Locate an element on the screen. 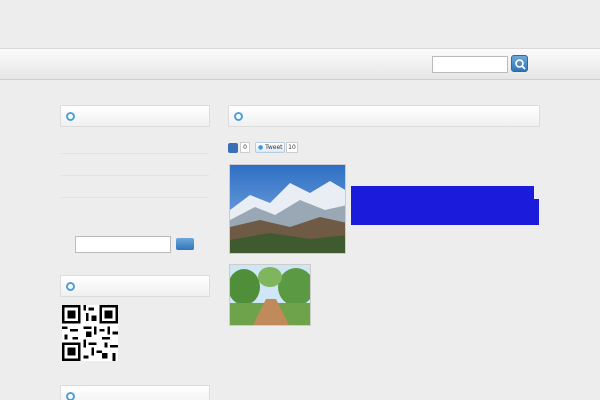 This screenshot has width=600, height=400. nav-search-button is located at coordinates (519, 63).